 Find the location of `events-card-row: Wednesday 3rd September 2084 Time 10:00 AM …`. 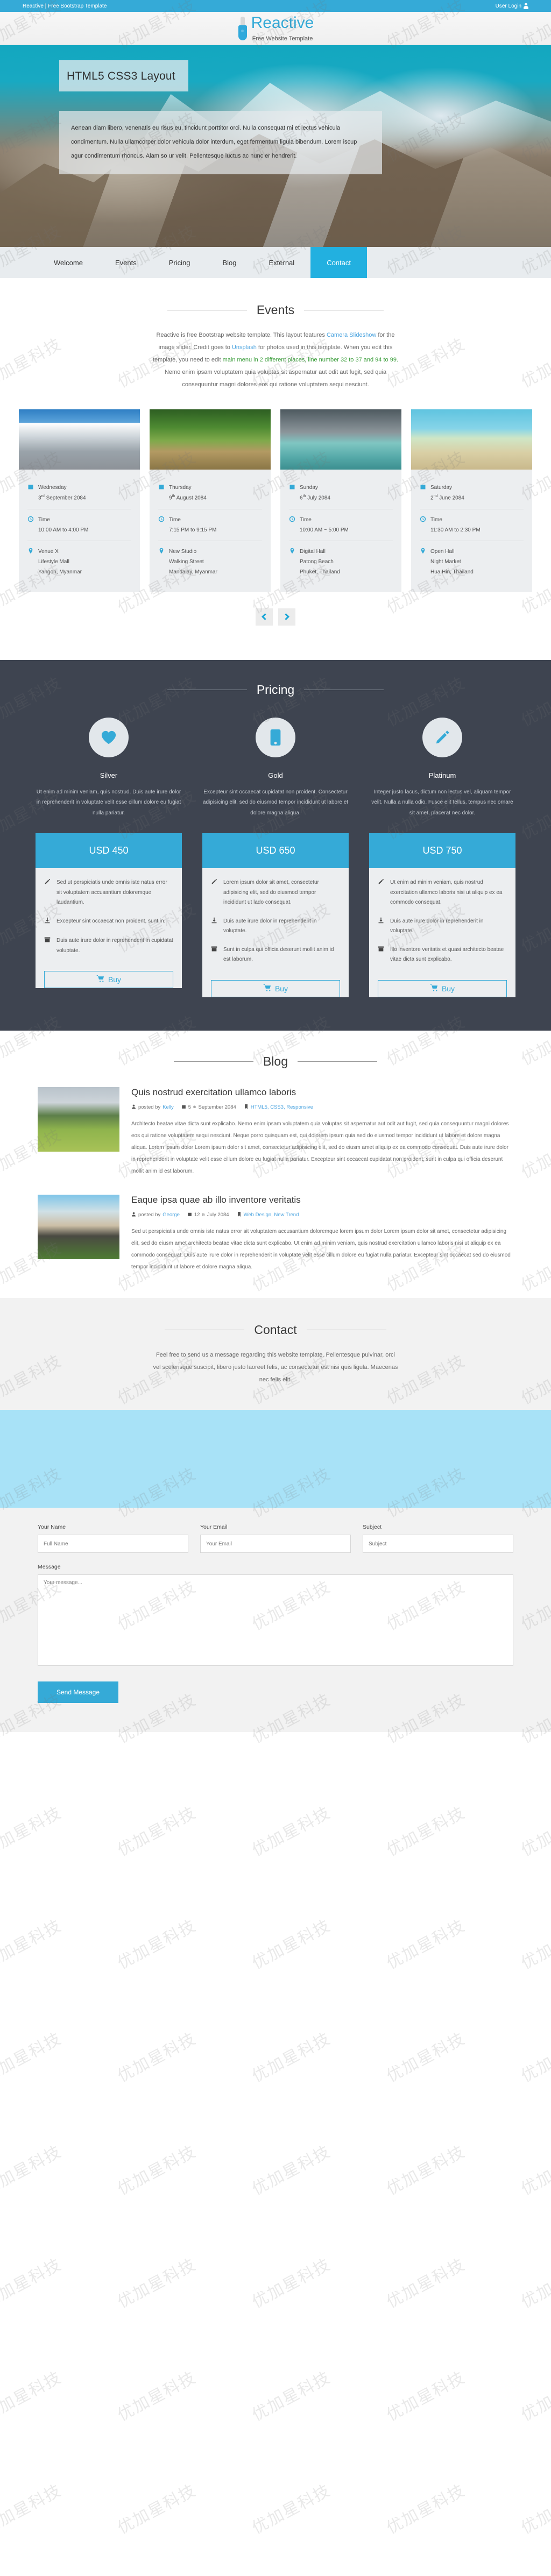

events-card-row: Wednesday 3rd September 2084 Time 10:00 AM … is located at coordinates (275, 491).